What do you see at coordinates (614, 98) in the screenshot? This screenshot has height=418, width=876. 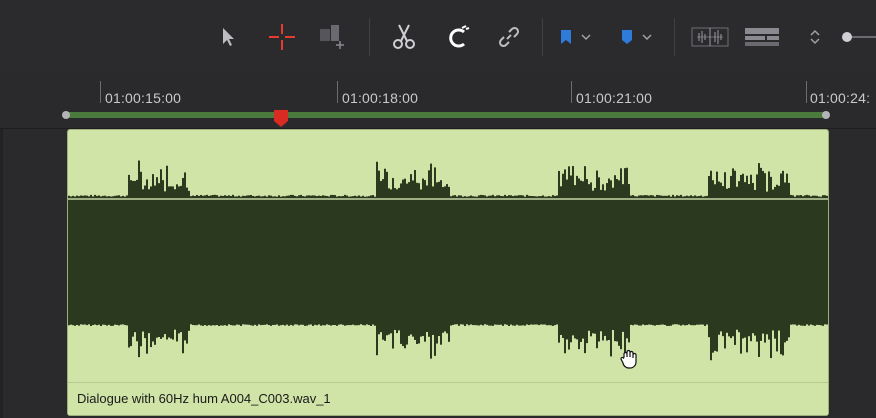 I see `ruler-timecode: 01:00:21:00` at bounding box center [614, 98].